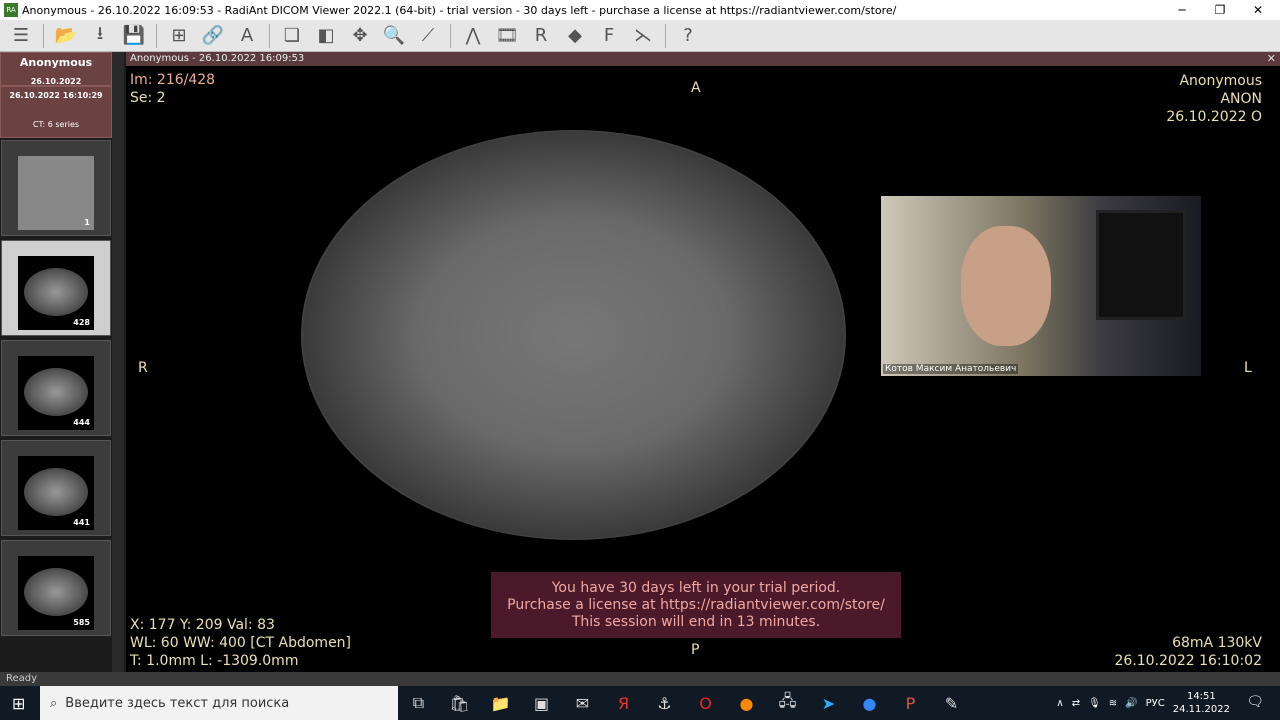 The image size is (1280, 720). What do you see at coordinates (56, 81) in the screenshot?
I see `study-date: 26.10.2022` at bounding box center [56, 81].